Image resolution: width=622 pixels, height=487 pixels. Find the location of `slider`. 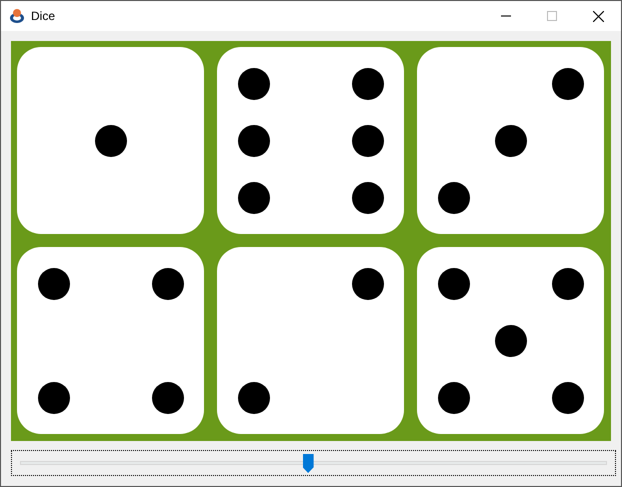

slider is located at coordinates (313, 463).